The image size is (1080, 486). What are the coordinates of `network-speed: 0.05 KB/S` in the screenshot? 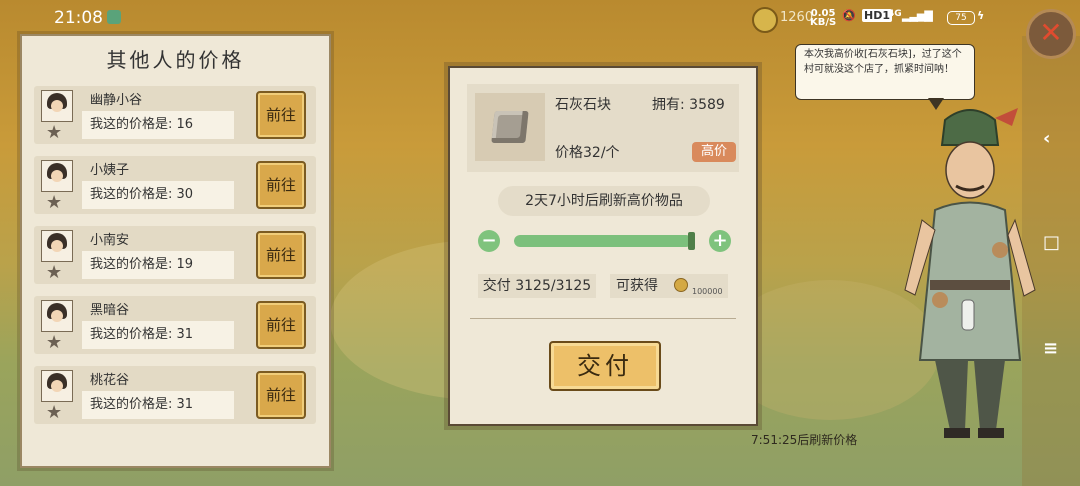 It's located at (823, 18).